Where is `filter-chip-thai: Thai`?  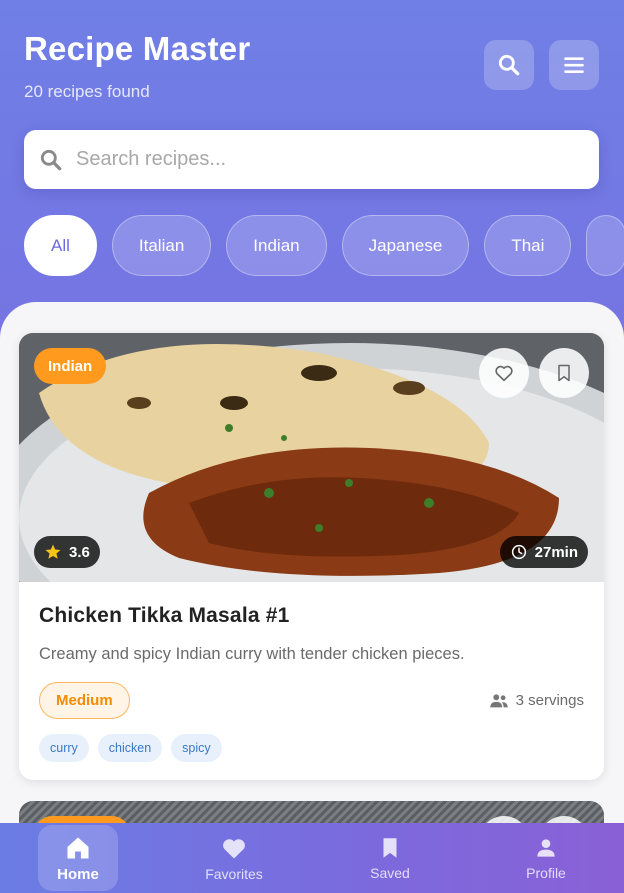
filter-chip-thai: Thai is located at coordinates (528, 245).